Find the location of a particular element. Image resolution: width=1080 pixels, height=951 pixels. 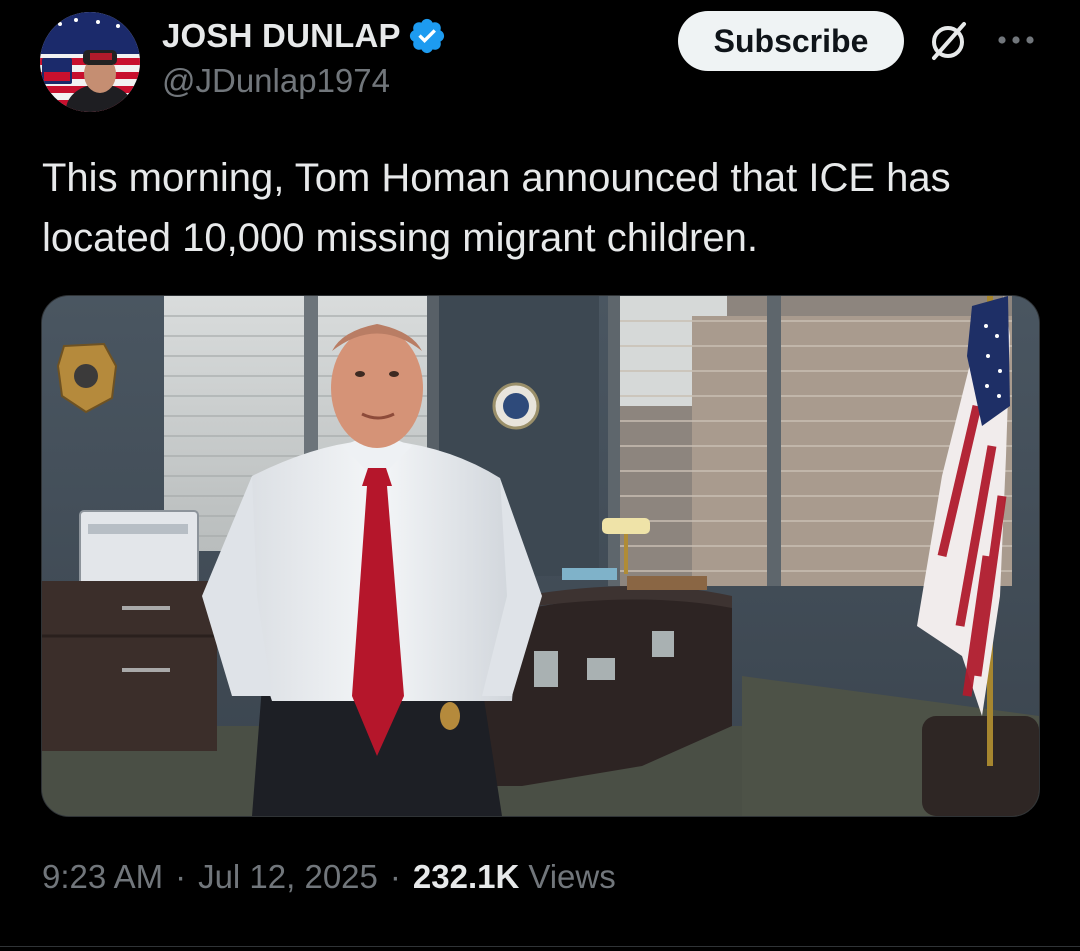

author-block: JOSH DUNLAP @JDunlap1974 is located at coordinates (304, 57).